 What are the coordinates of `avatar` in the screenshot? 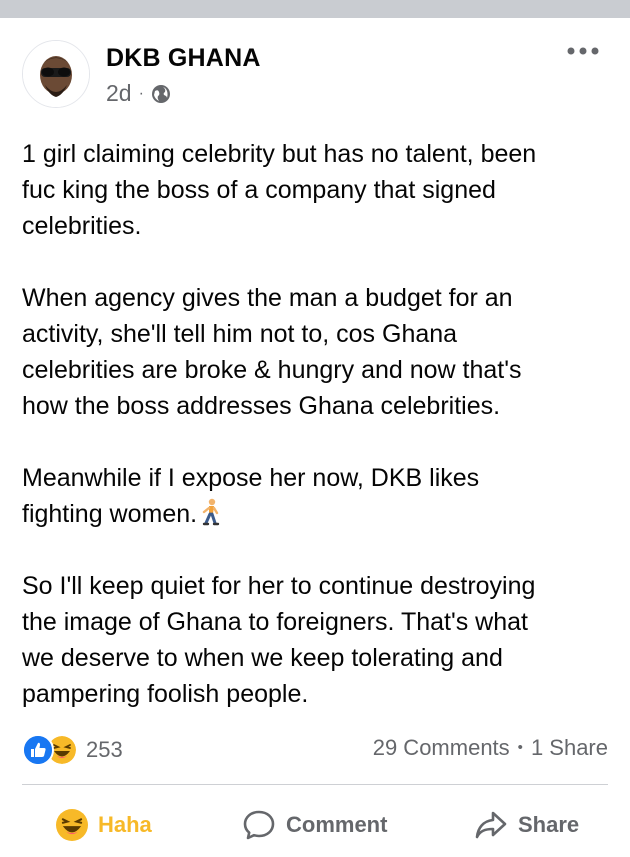 It's located at (56, 74).